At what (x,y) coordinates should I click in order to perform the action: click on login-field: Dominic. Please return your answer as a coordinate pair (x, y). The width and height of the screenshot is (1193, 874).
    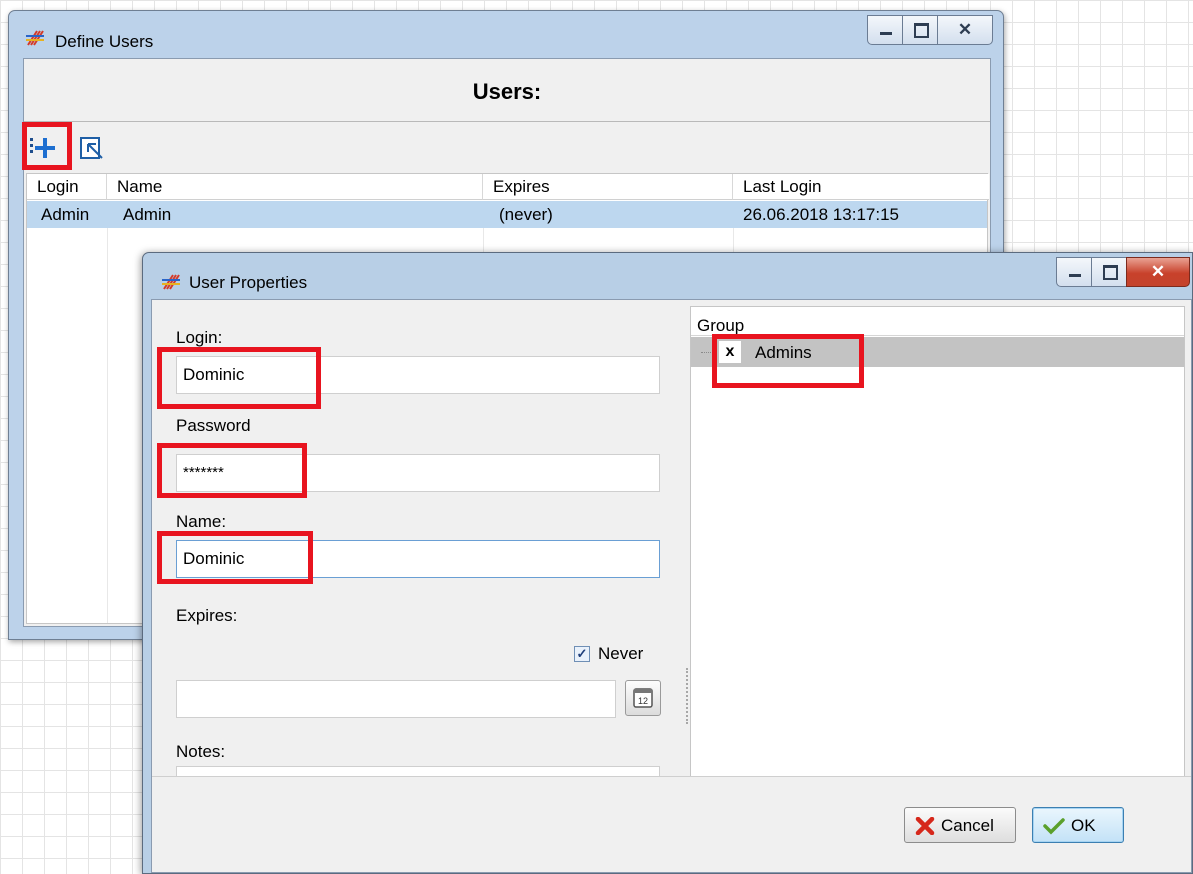
    Looking at the image, I should click on (418, 375).